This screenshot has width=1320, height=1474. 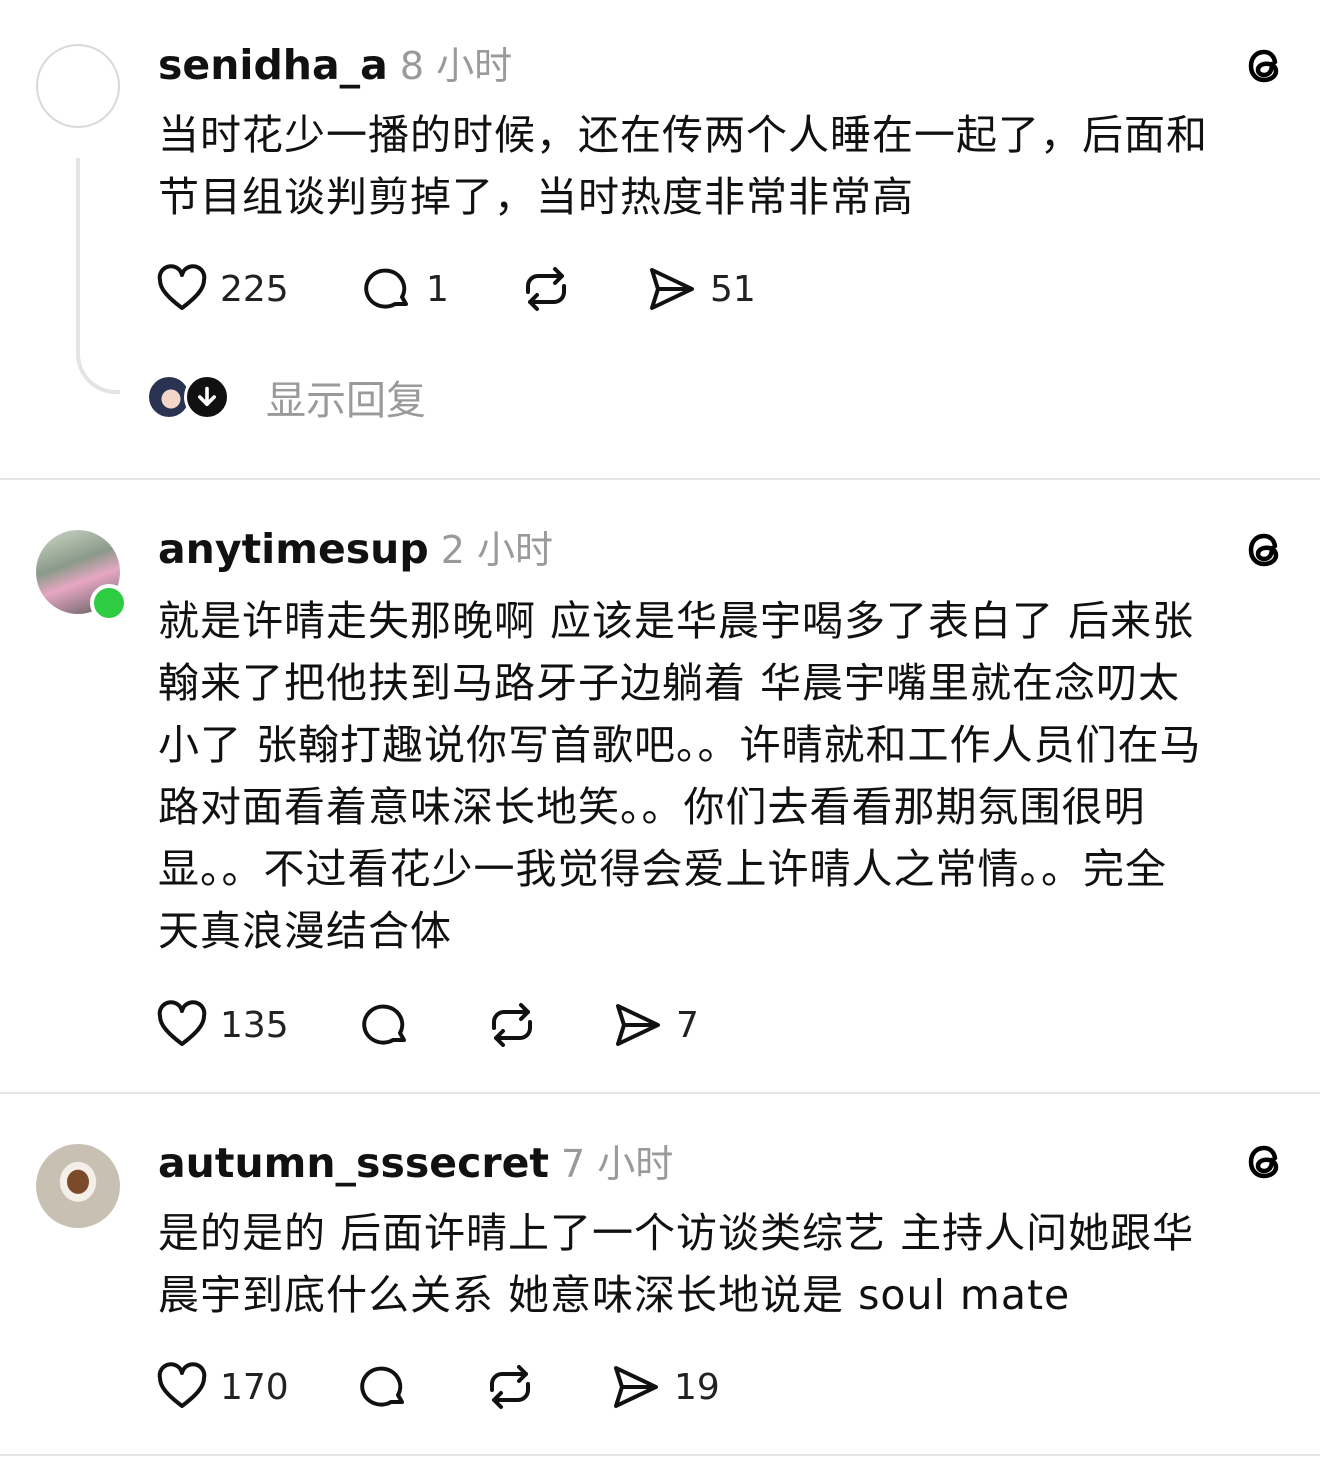 What do you see at coordinates (683, 135) in the screenshot?
I see `post-text-line: 当时花少一播的时候，还在传两个人睡在一起了，后面和` at bounding box center [683, 135].